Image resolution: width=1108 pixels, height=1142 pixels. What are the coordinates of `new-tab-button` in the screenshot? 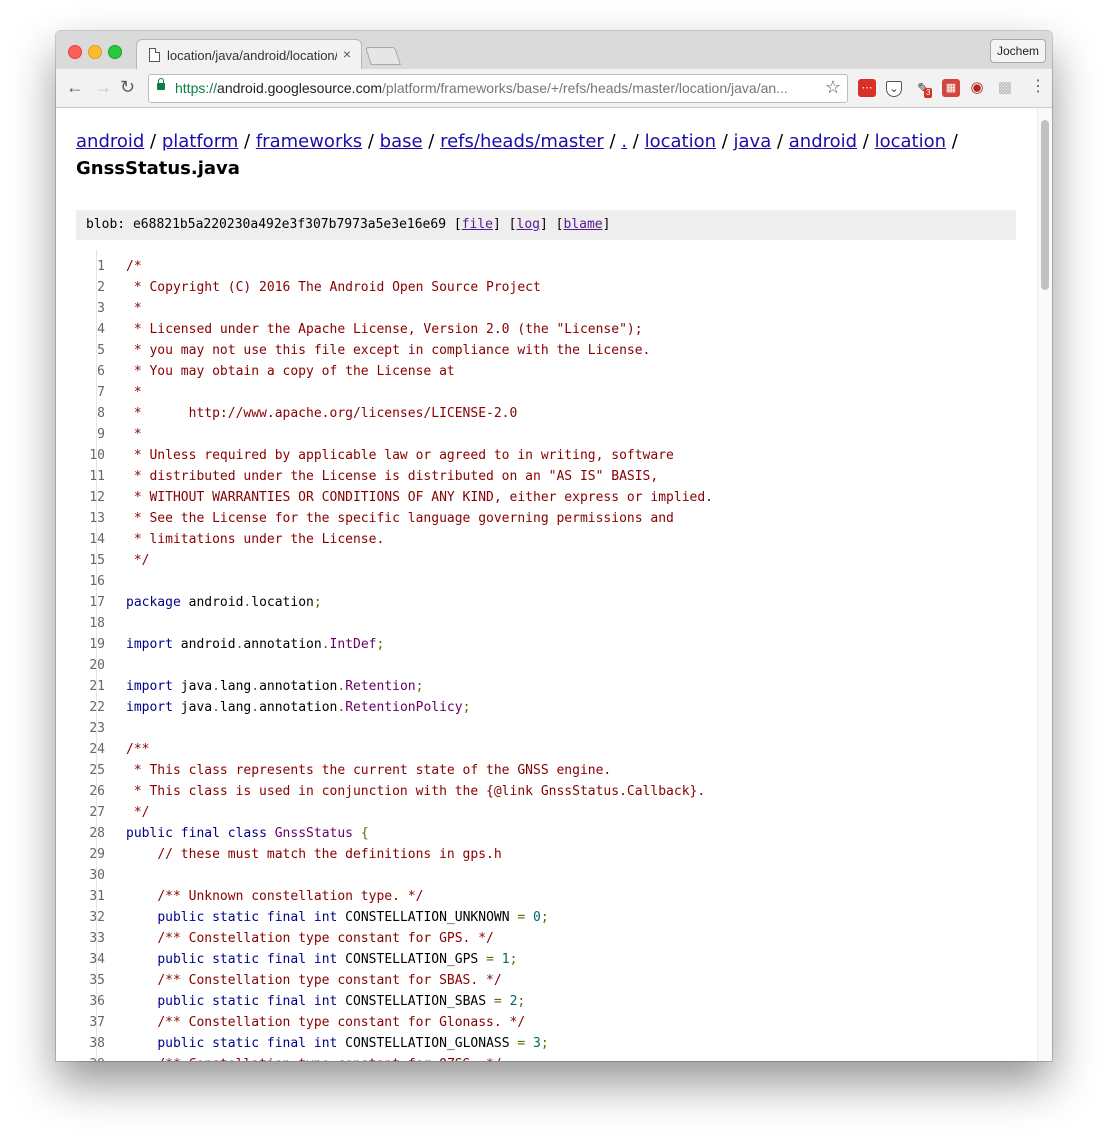 It's located at (383, 56).